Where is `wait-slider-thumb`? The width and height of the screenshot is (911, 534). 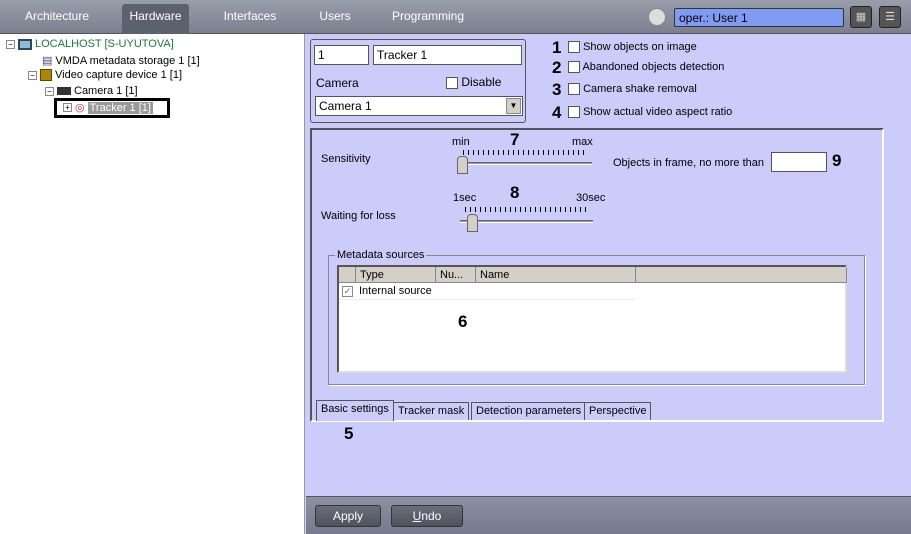
wait-slider-thumb is located at coordinates (473, 223).